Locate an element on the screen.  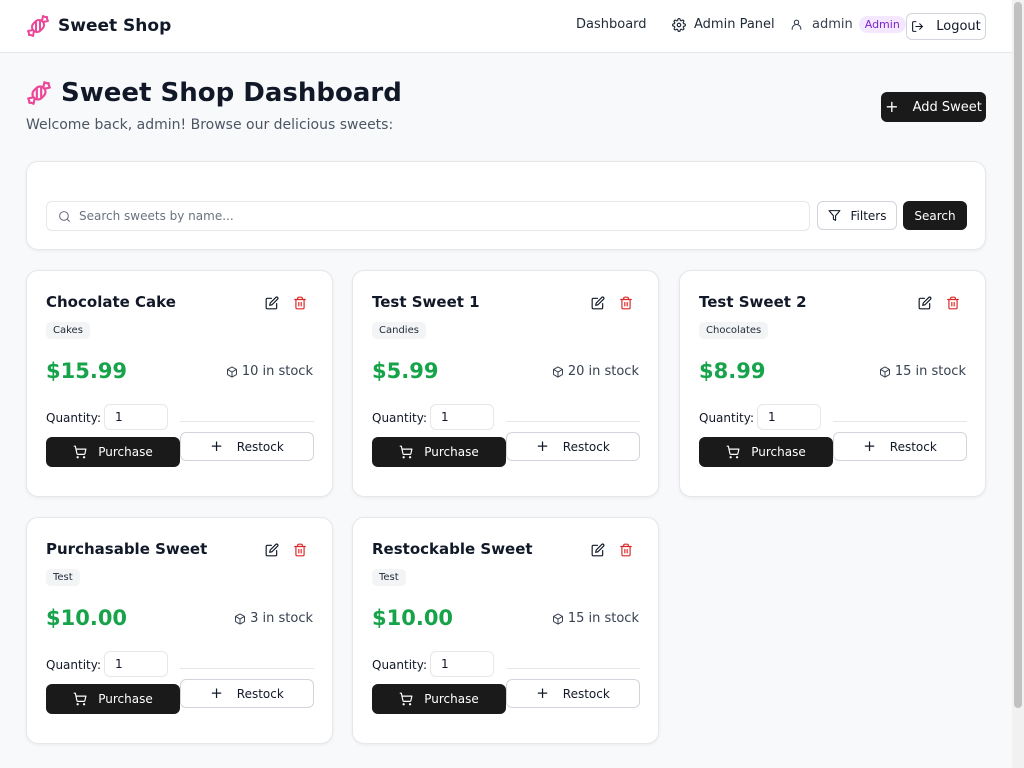
gear-icon is located at coordinates (679, 24).